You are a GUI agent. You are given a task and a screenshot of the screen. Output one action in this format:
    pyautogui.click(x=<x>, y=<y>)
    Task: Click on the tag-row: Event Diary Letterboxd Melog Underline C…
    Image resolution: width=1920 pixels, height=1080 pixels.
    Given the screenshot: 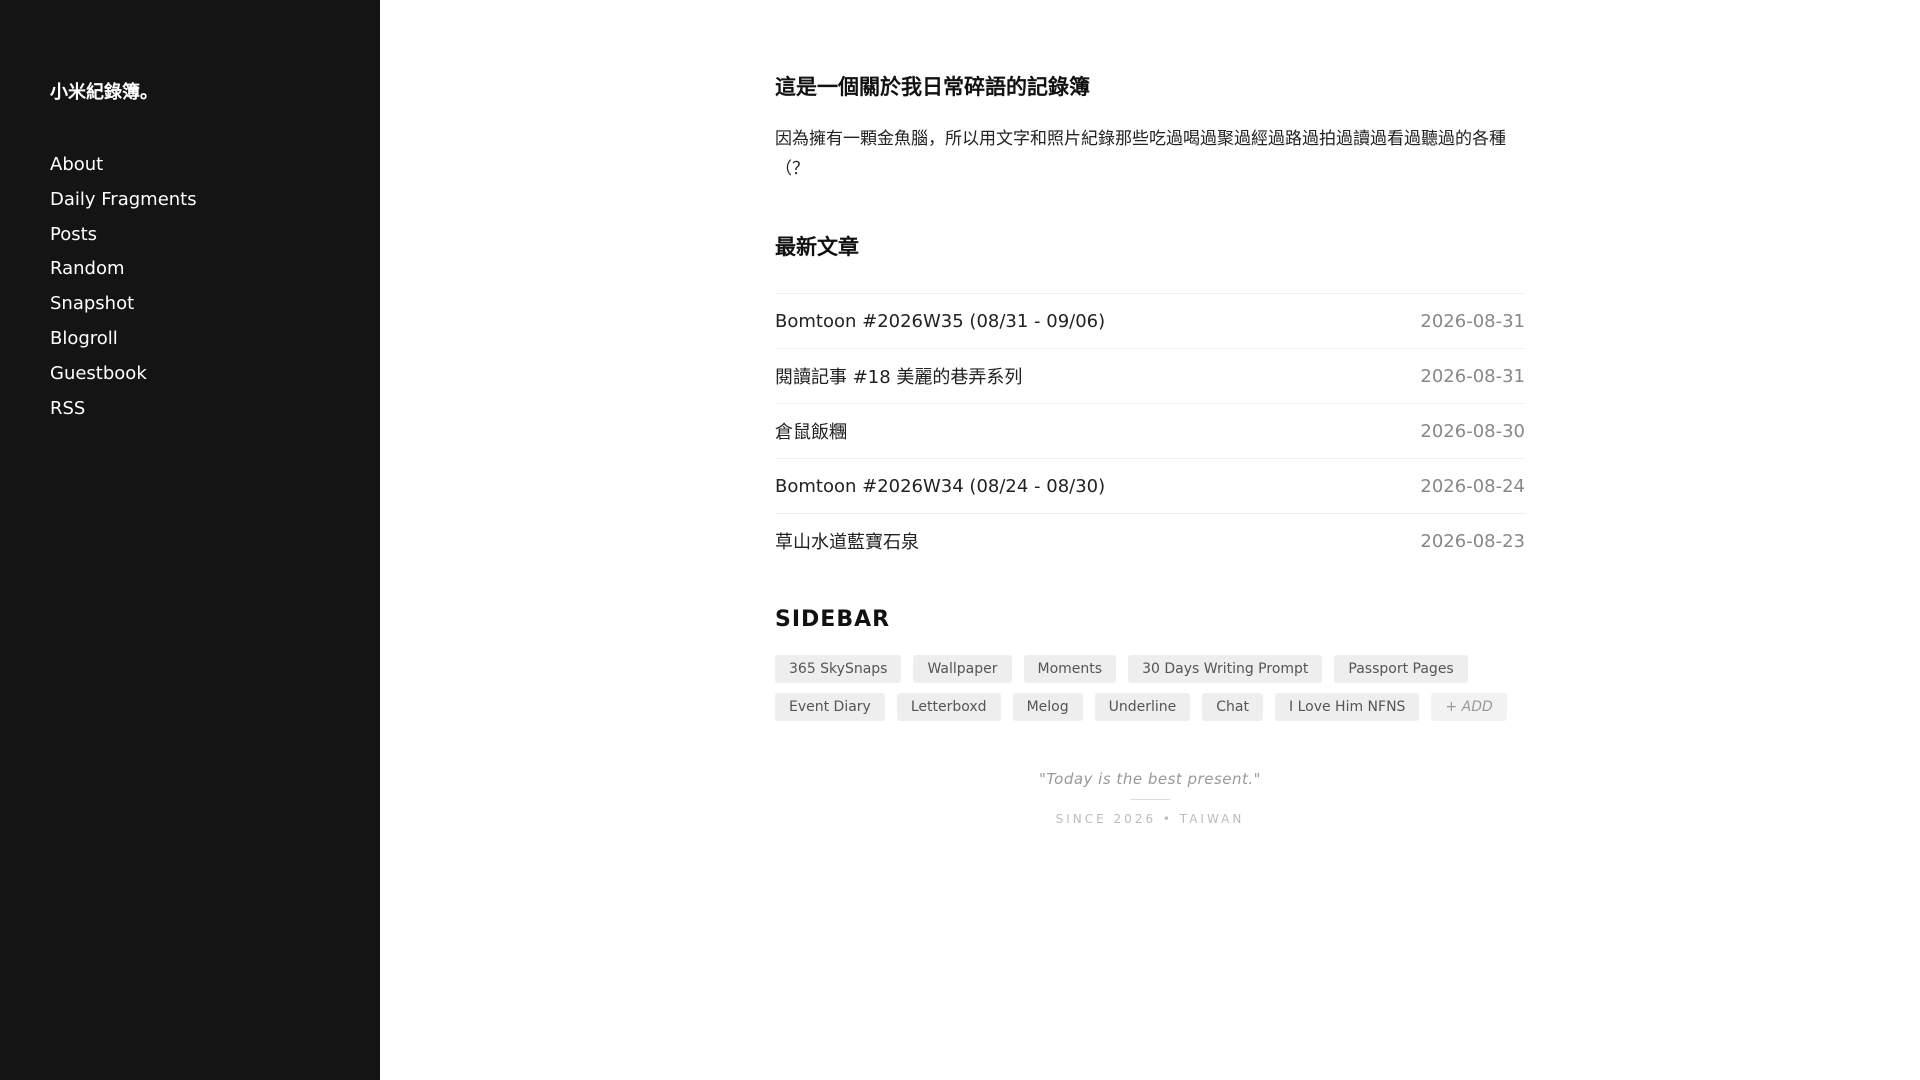 What is the action you would take?
    pyautogui.click(x=1155, y=707)
    